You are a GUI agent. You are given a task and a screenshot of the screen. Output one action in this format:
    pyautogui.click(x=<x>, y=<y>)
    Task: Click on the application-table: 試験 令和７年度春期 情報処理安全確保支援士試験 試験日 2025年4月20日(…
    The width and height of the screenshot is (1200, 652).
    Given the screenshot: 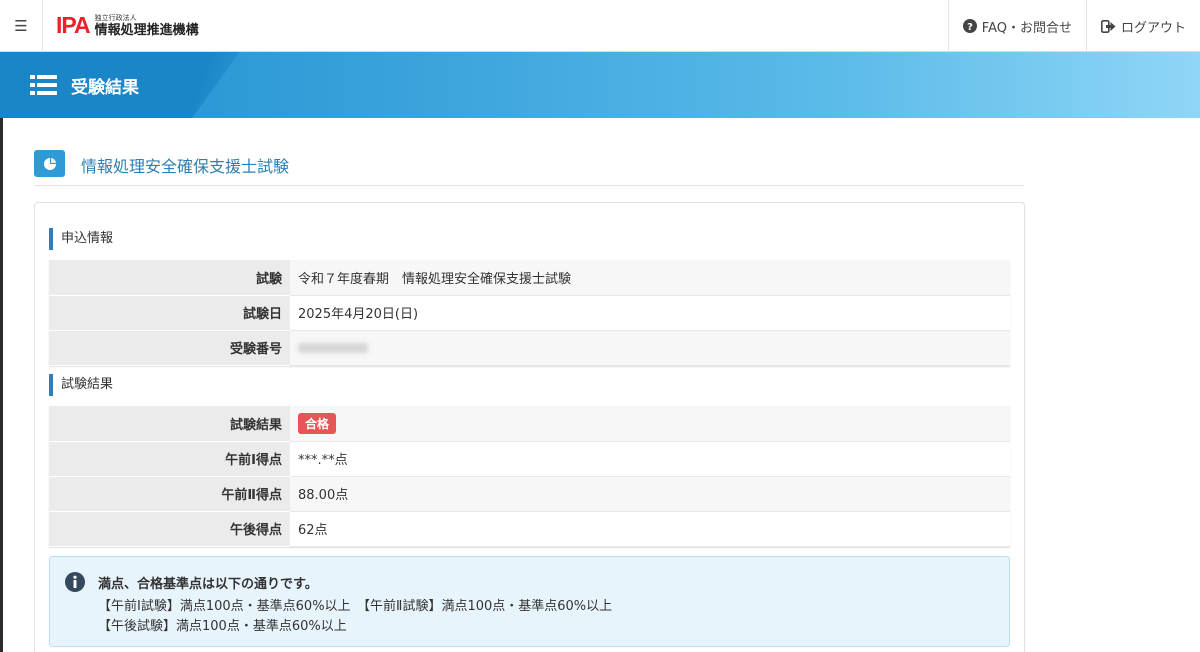 What is the action you would take?
    pyautogui.click(x=529, y=313)
    